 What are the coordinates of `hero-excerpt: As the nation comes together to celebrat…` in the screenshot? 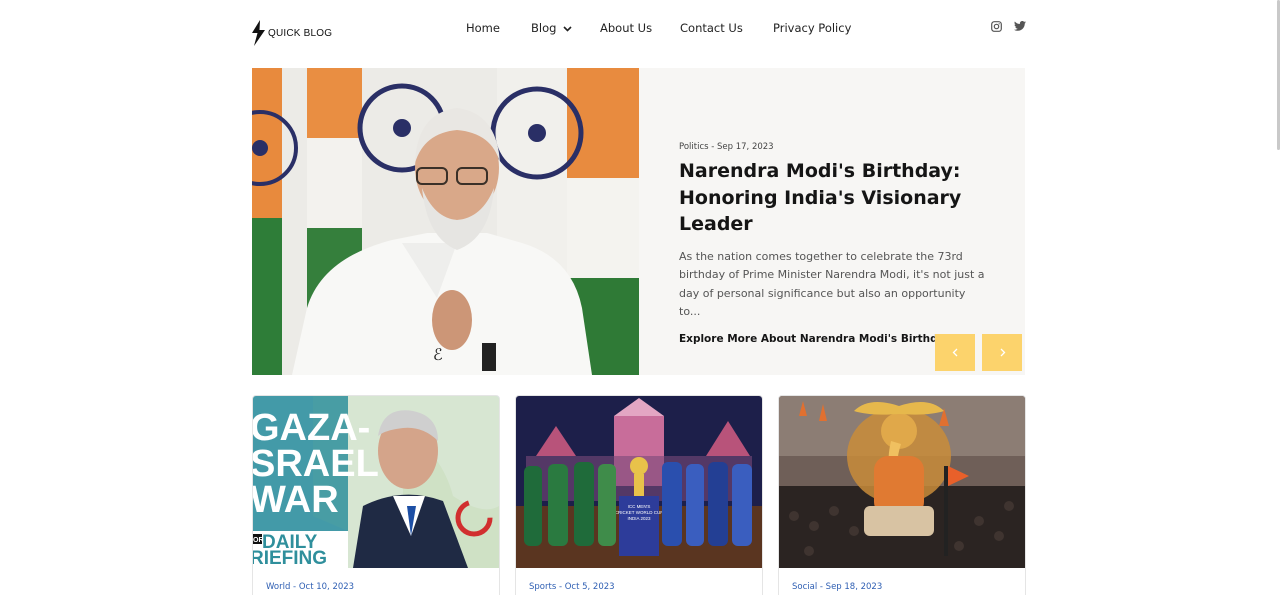 It's located at (832, 284).